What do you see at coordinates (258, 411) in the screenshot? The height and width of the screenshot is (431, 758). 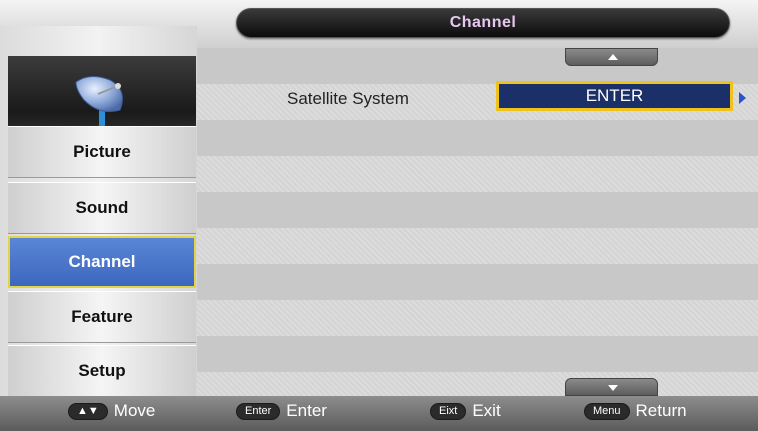 I see `enter-key-badge: Enter` at bounding box center [258, 411].